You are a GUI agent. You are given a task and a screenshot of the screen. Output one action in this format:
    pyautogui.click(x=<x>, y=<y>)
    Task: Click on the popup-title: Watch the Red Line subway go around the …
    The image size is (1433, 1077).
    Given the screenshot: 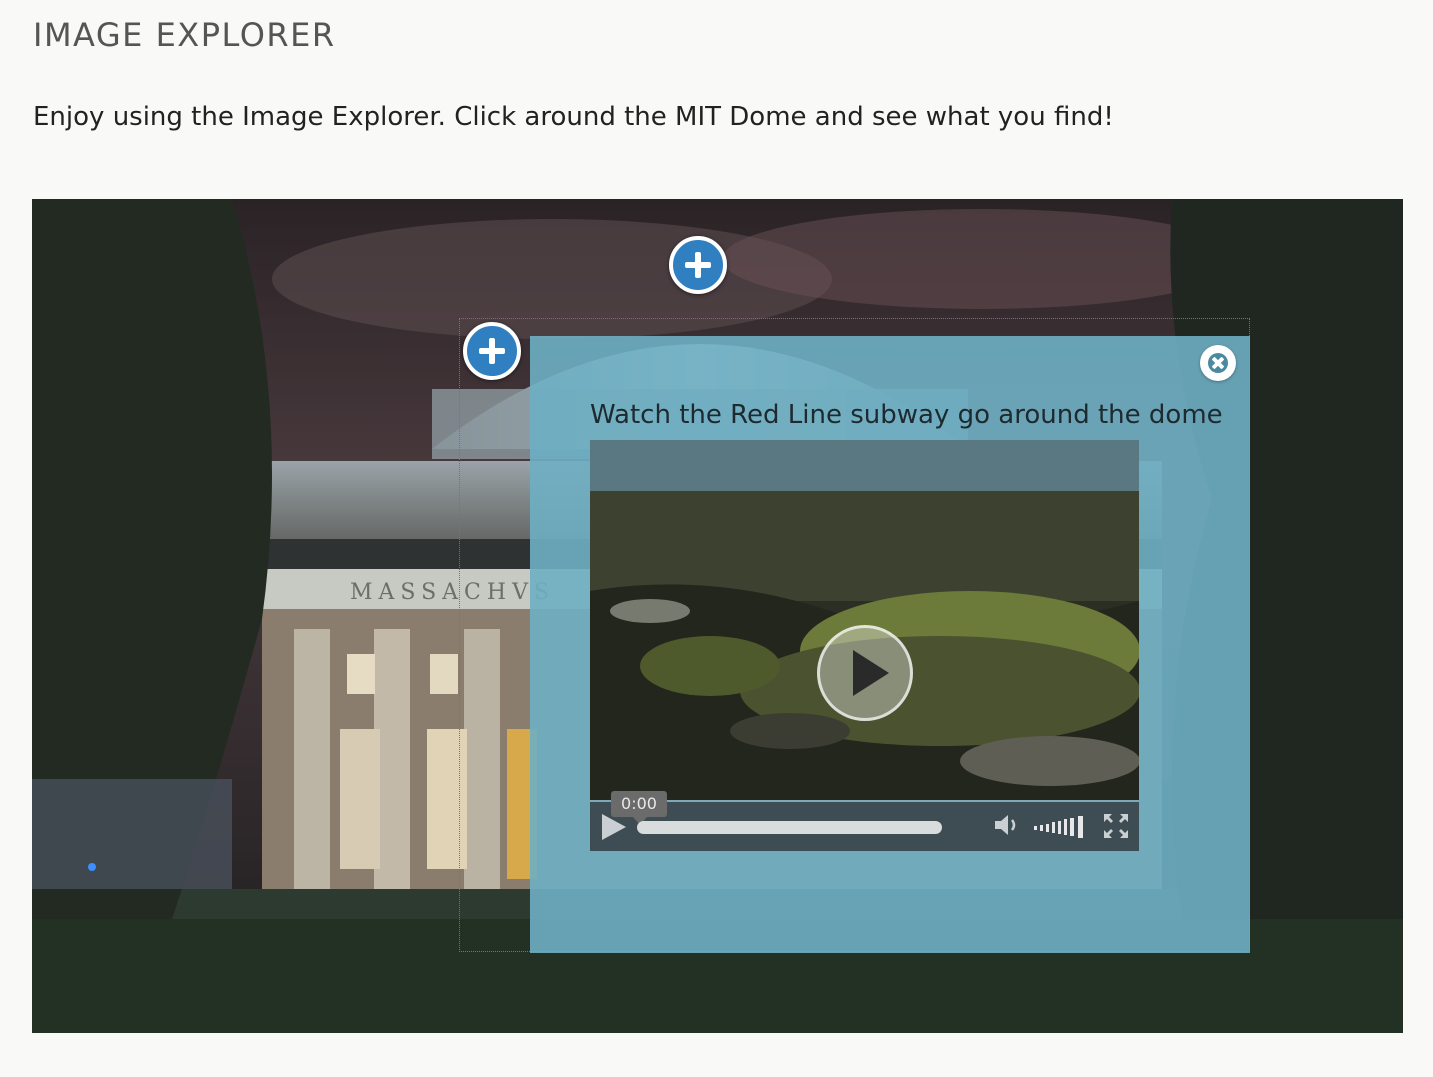 What is the action you would take?
    pyautogui.click(x=906, y=415)
    